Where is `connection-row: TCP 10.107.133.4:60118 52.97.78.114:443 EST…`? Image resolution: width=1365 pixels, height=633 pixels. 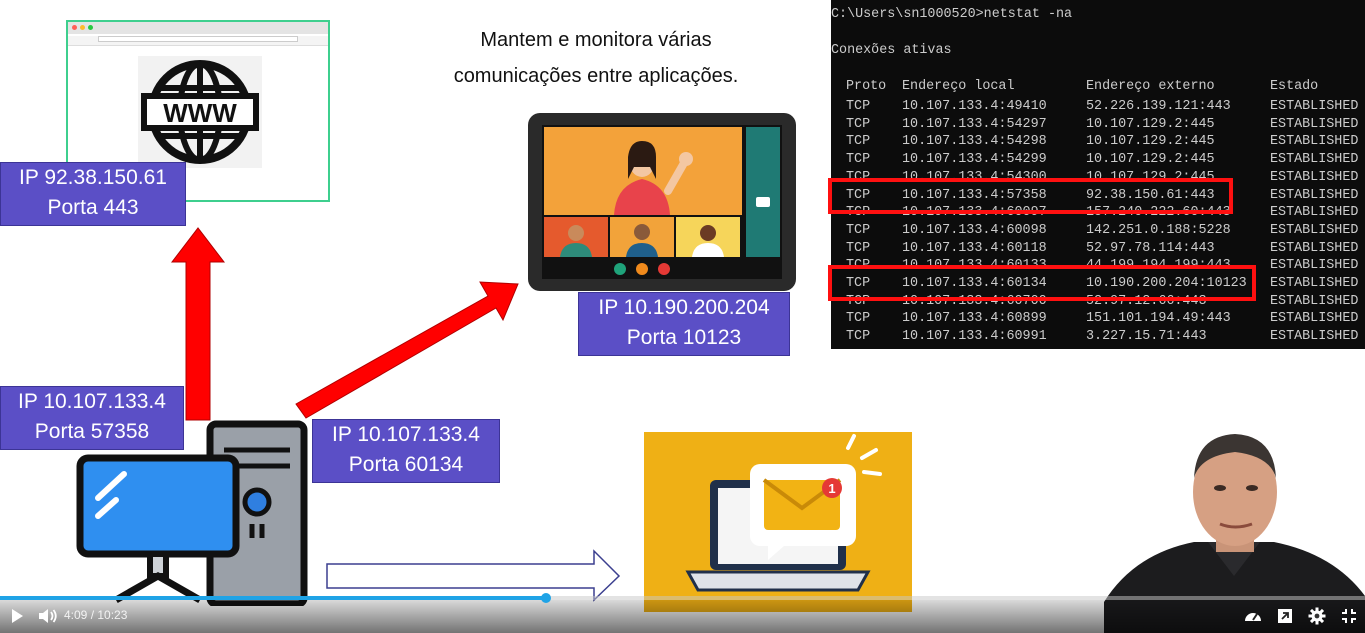
connection-row: TCP 10.107.133.4:60118 52.97.78.114:443 EST… is located at coordinates (1098, 250).